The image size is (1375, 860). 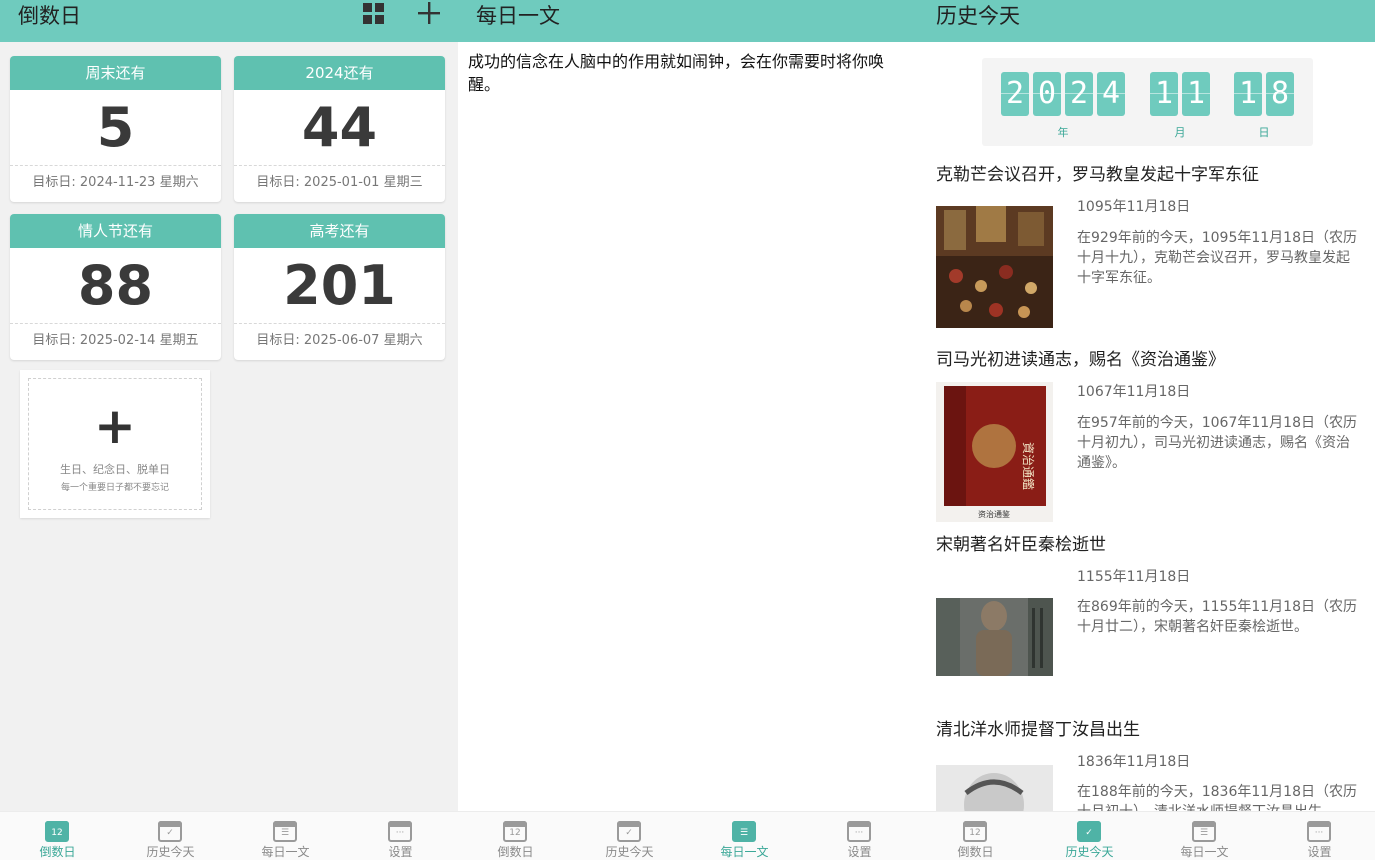 I want to click on event-date: 1095年11月18日, so click(x=1134, y=207).